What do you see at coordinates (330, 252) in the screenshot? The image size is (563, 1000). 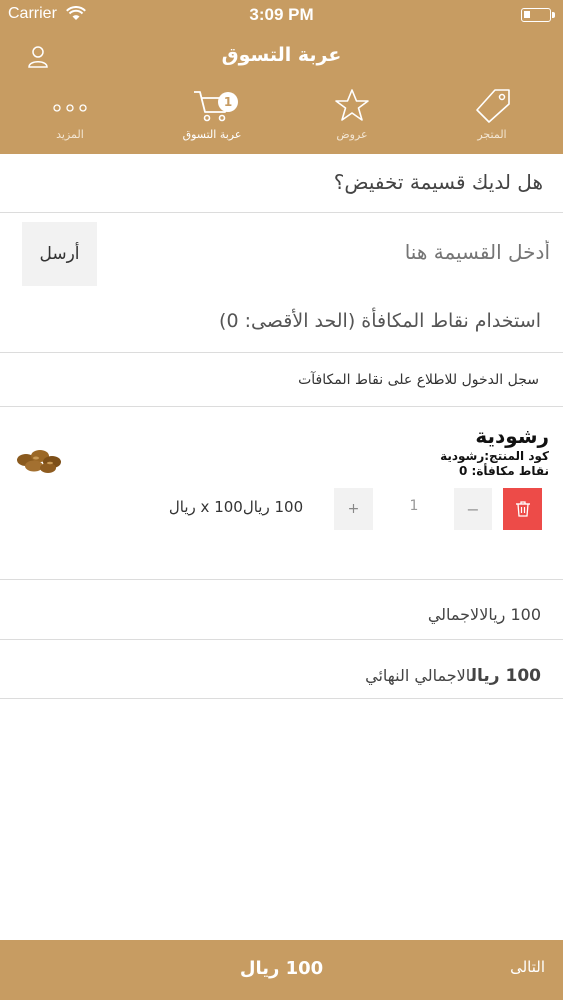 I see `coupon-input` at bounding box center [330, 252].